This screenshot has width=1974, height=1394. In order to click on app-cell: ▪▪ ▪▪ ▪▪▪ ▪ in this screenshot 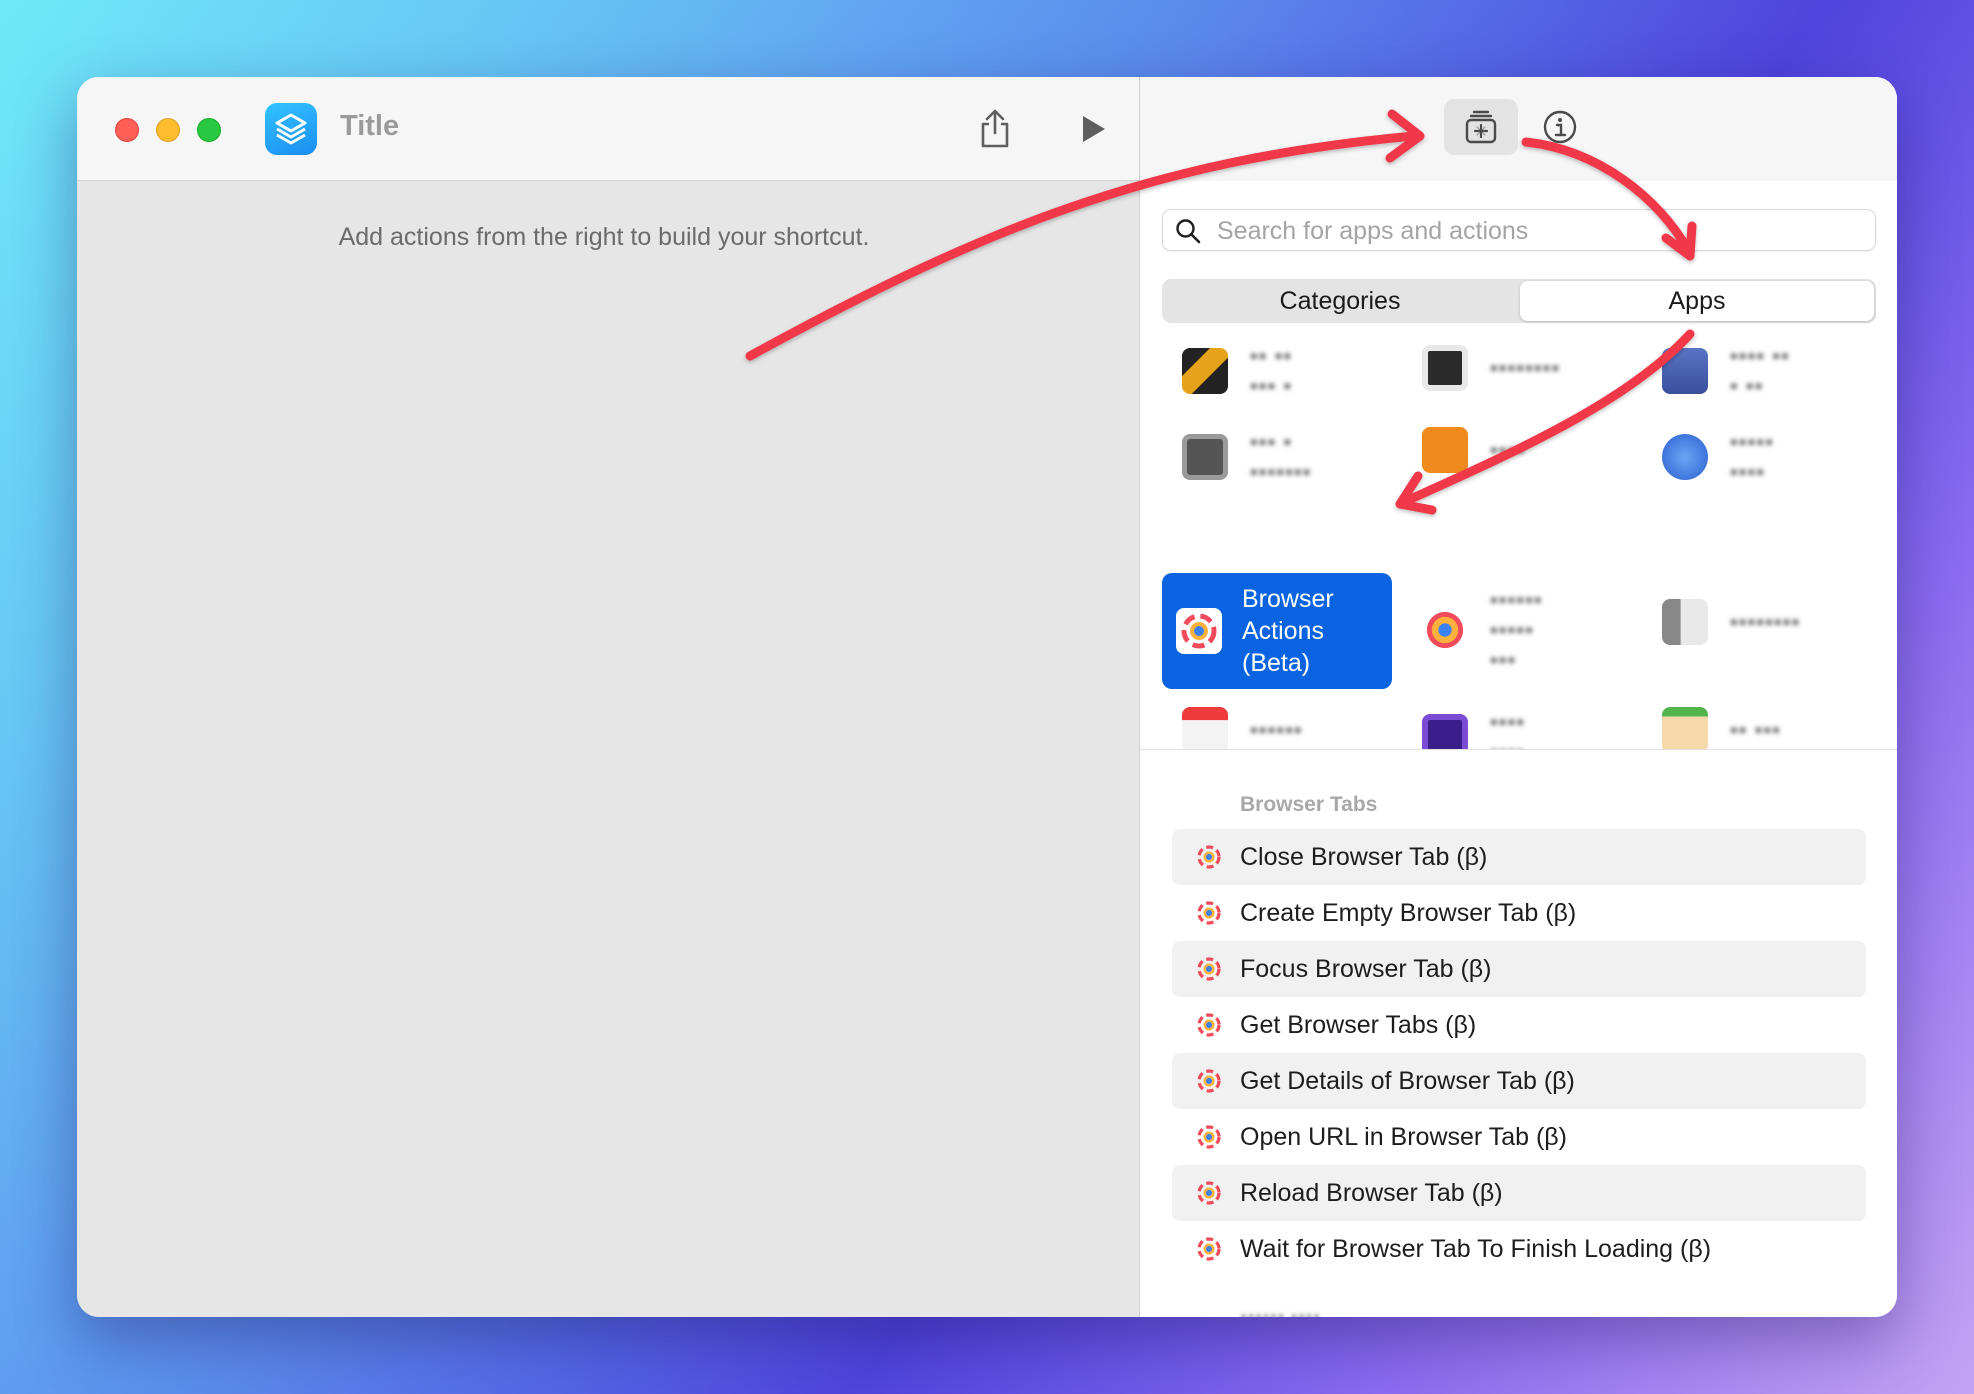, I will do `click(1292, 373)`.